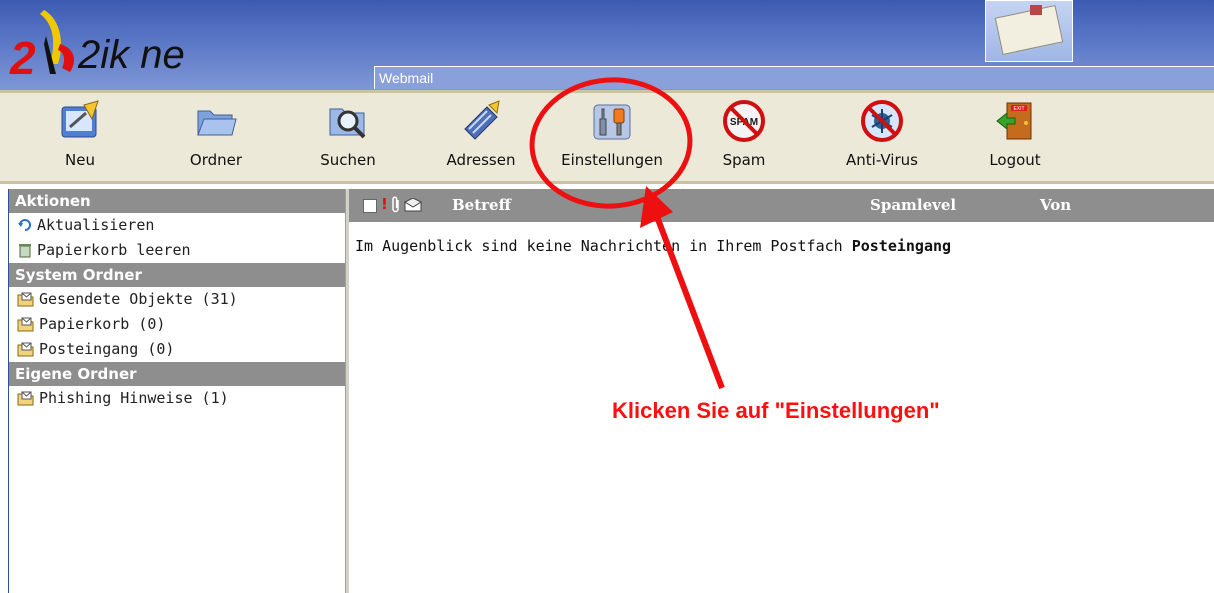  I want to click on anti-virus-label: Anti-Virus, so click(882, 160).